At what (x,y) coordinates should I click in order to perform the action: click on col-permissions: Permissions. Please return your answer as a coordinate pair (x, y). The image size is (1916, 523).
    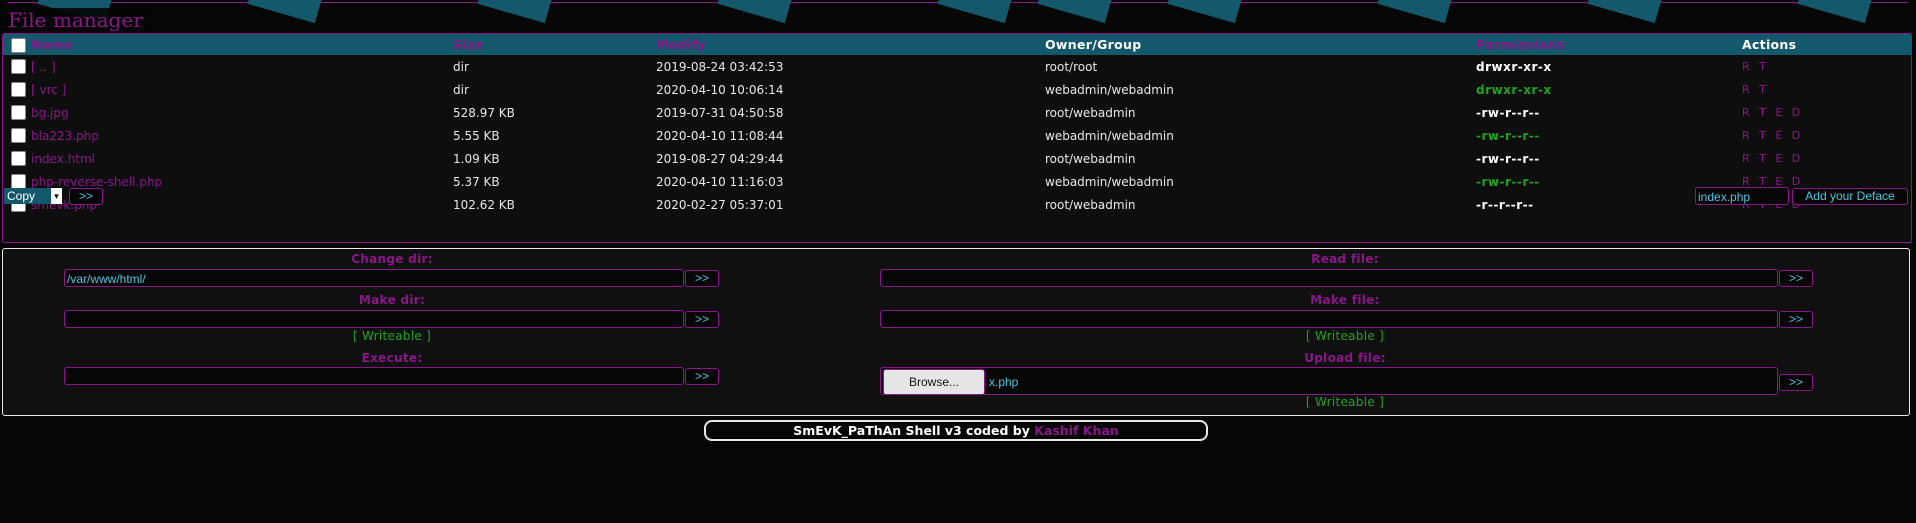
    Looking at the image, I should click on (1608, 44).